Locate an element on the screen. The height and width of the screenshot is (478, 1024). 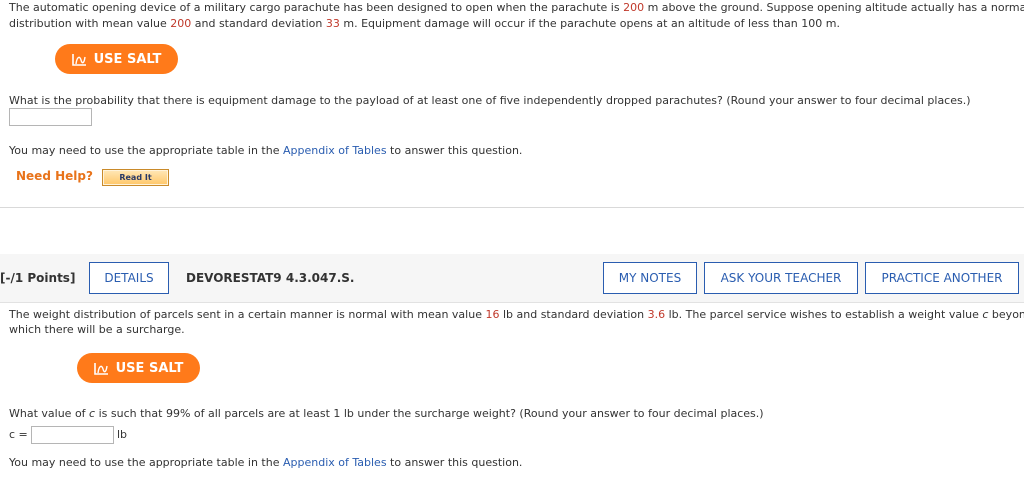
q1-mean-value: 200 is located at coordinates (181, 23).